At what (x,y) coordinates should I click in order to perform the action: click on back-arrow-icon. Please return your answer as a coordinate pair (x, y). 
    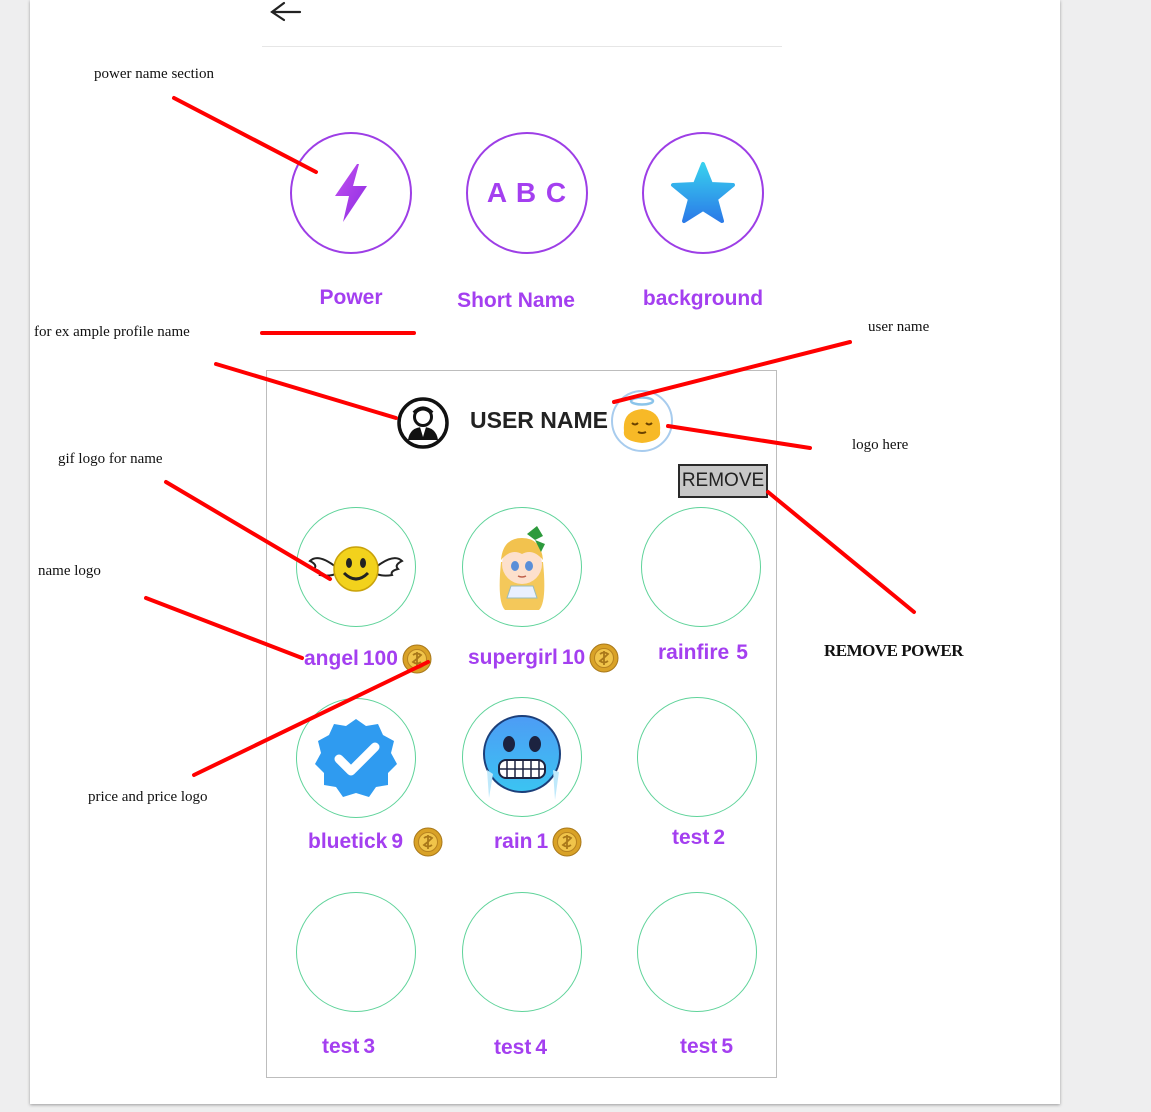
    Looking at the image, I should click on (284, 15).